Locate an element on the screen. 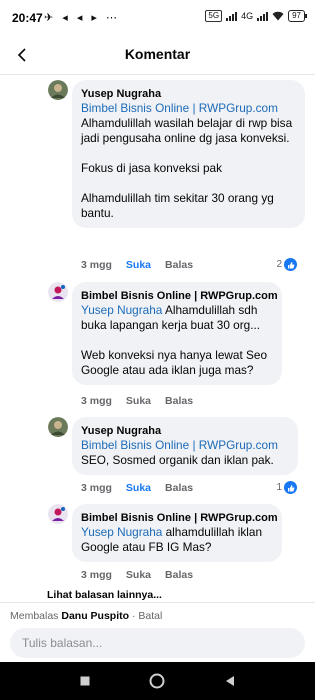 This screenshot has height=700, width=320. replying-prefix: Membalas is located at coordinates (36, 616).